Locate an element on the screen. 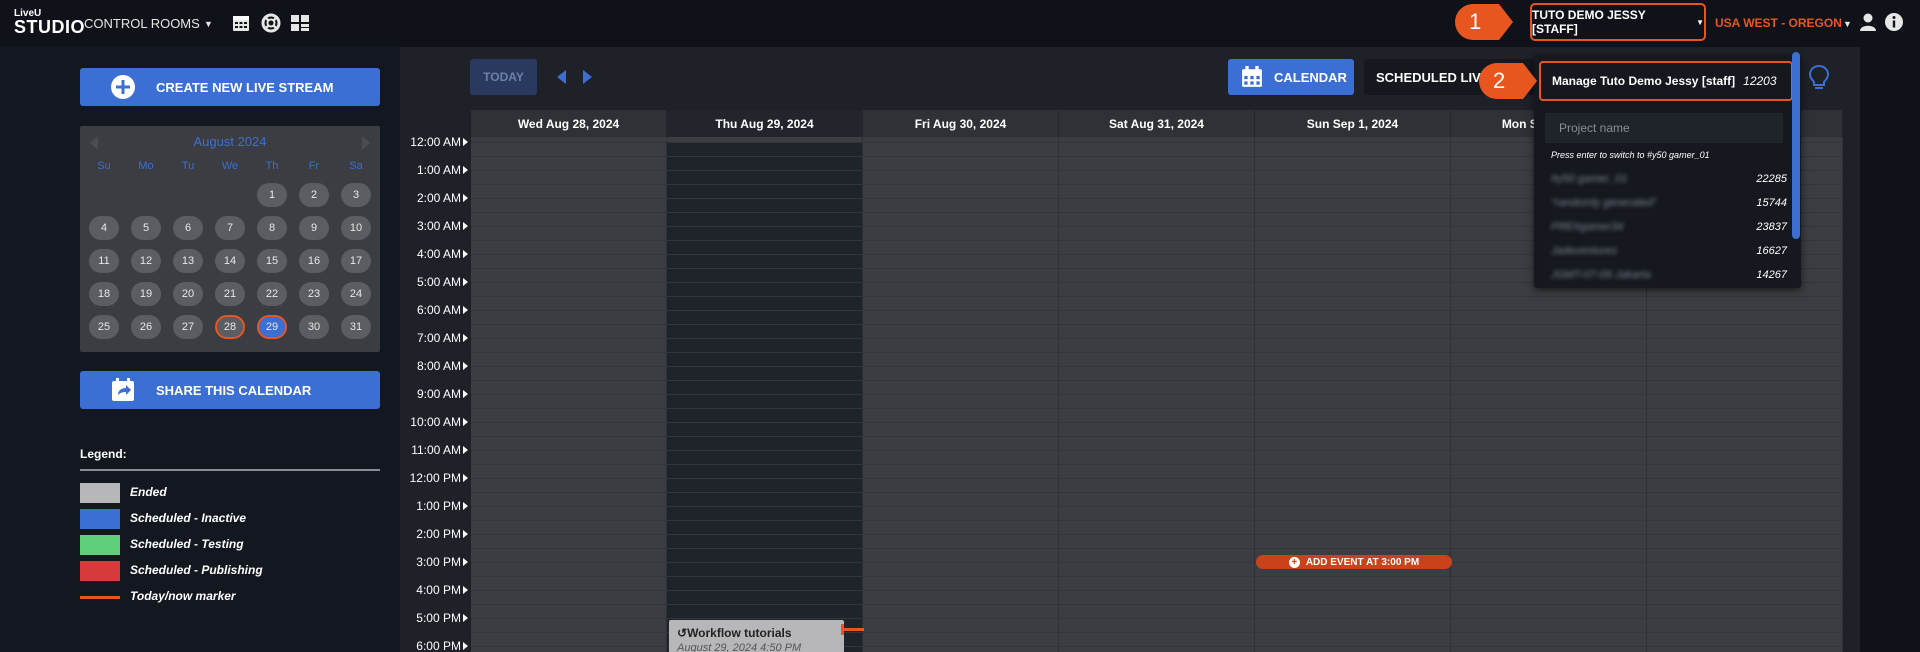  time-label: 6:00 PM is located at coordinates (434, 645).